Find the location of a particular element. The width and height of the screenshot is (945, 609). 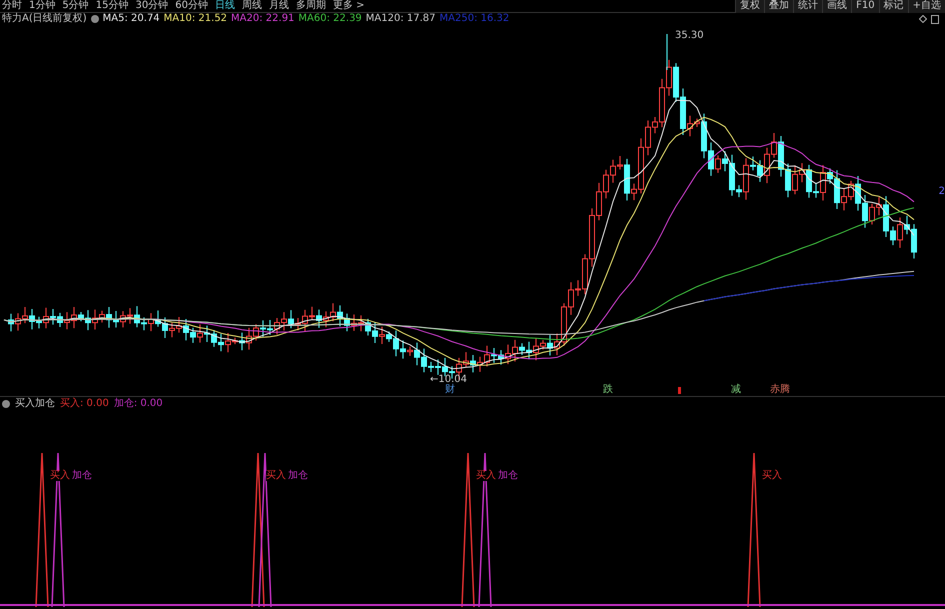

toolbar-button: +自选 is located at coordinates (926, 6).